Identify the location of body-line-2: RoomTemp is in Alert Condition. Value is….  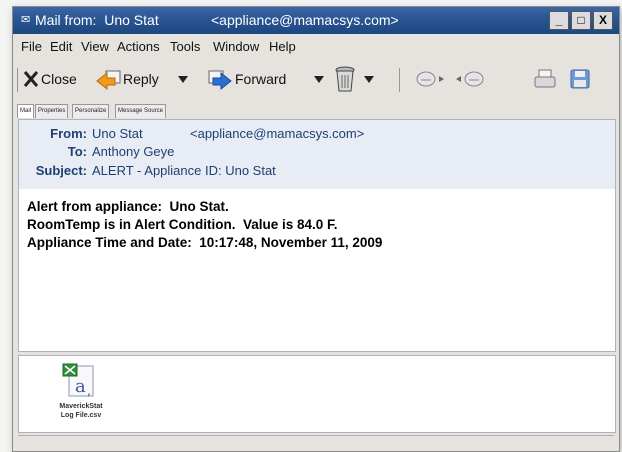
(182, 224).